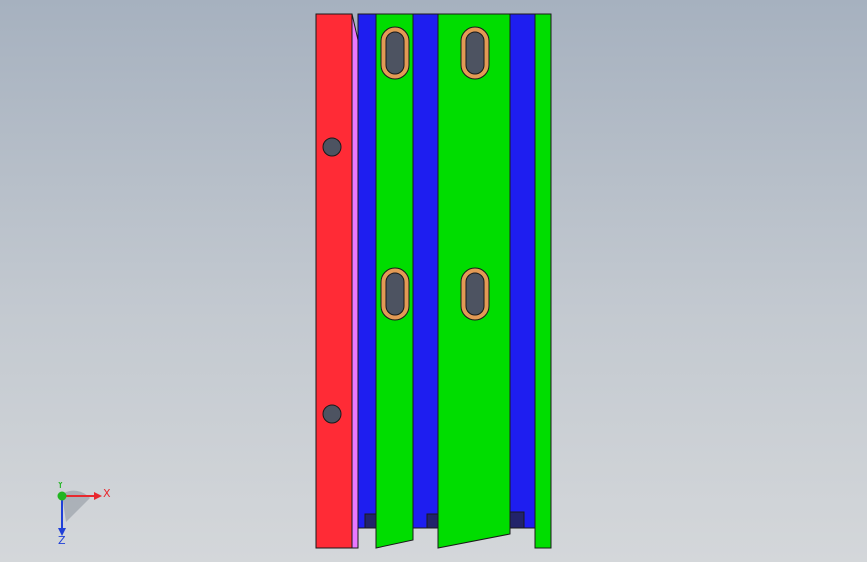  Describe the element at coordinates (332, 414) in the screenshot. I see `round-hole-lower` at that location.